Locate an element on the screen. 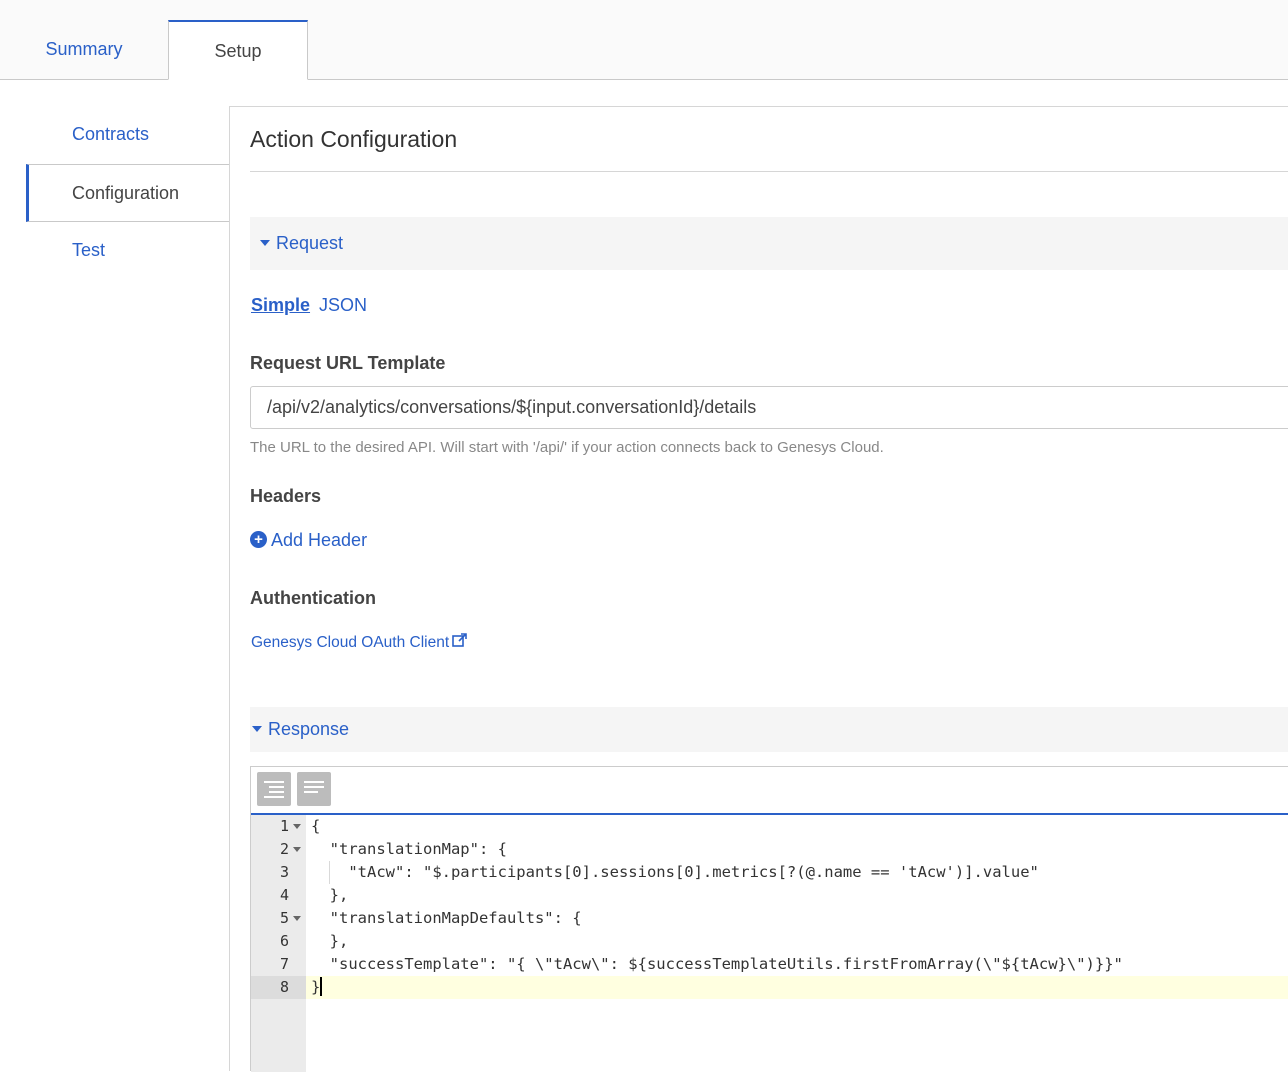  top-tab-bar: Summary Setup is located at coordinates (644, 40).